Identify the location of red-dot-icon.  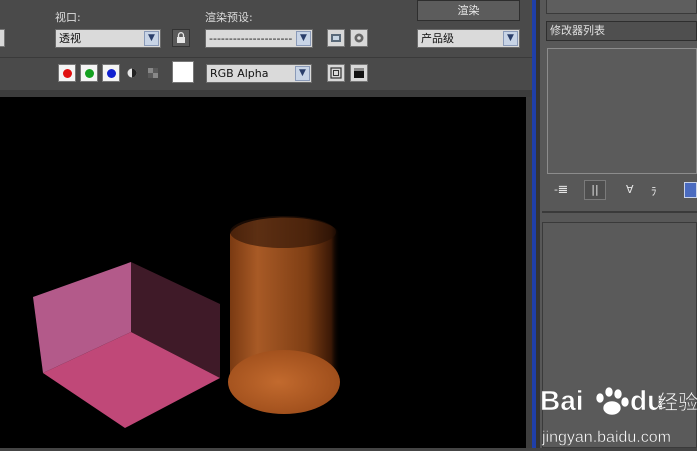
(67, 73).